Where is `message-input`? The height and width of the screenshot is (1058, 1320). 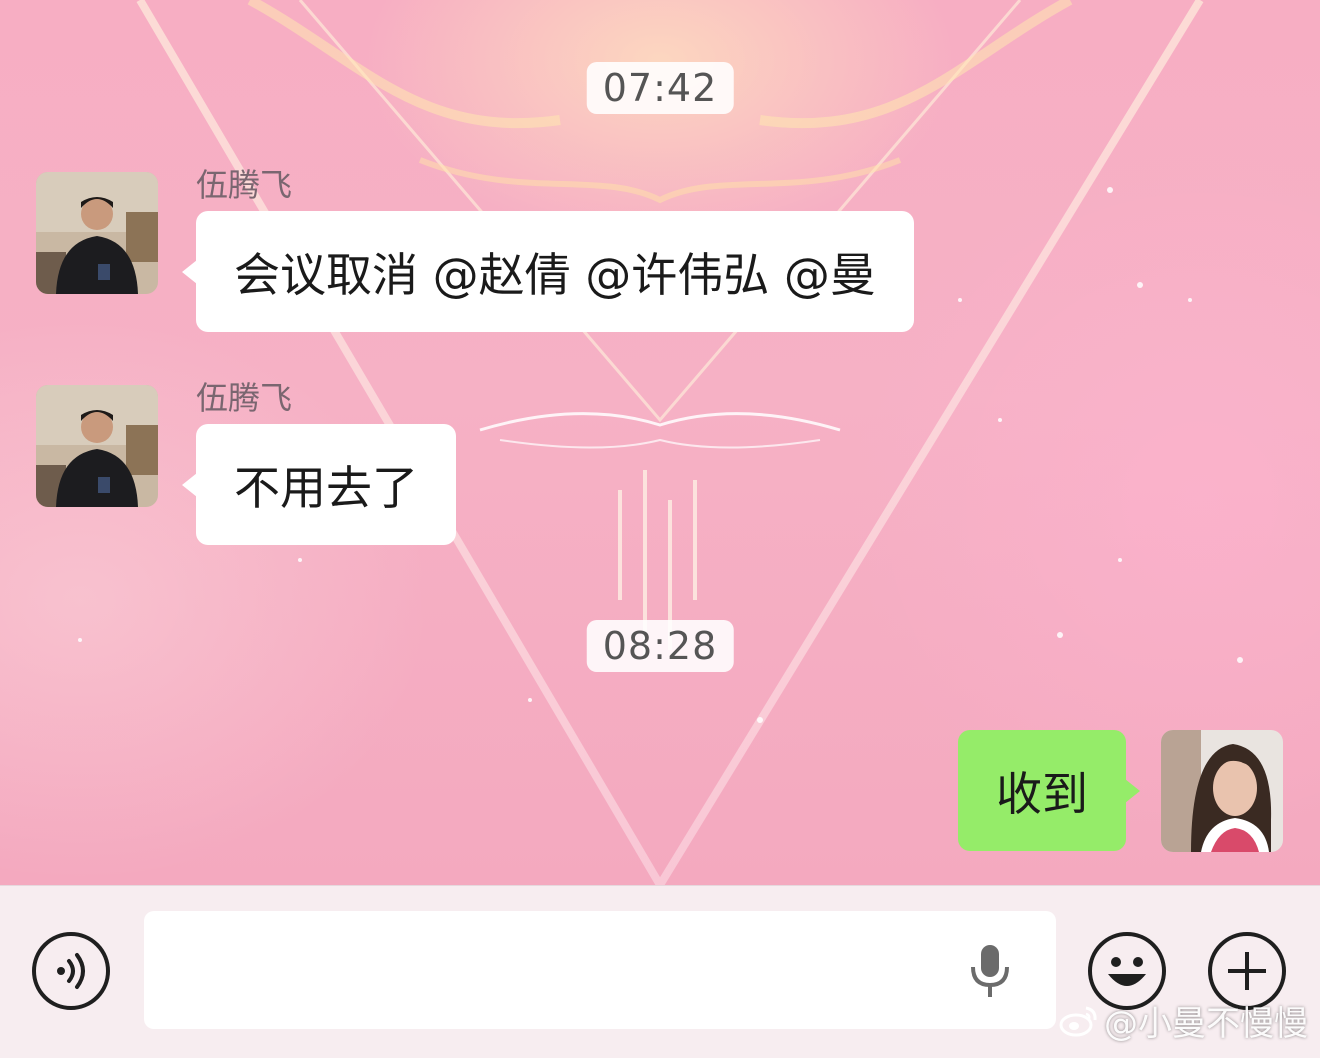
message-input is located at coordinates (600, 970).